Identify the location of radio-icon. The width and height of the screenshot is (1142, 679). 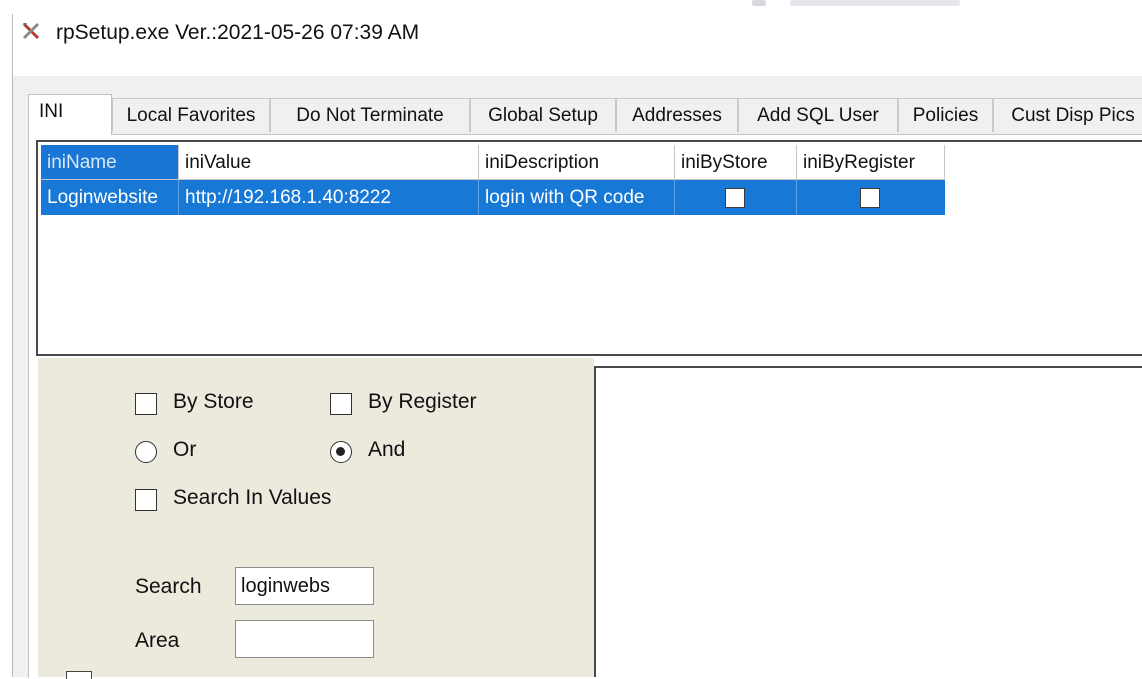
(146, 452).